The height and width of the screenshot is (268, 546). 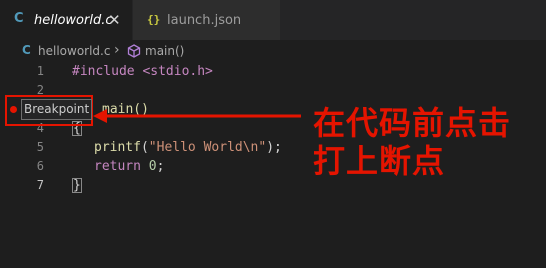 I want to click on annotation-line-1: 在代码前点击, so click(x=412, y=123).